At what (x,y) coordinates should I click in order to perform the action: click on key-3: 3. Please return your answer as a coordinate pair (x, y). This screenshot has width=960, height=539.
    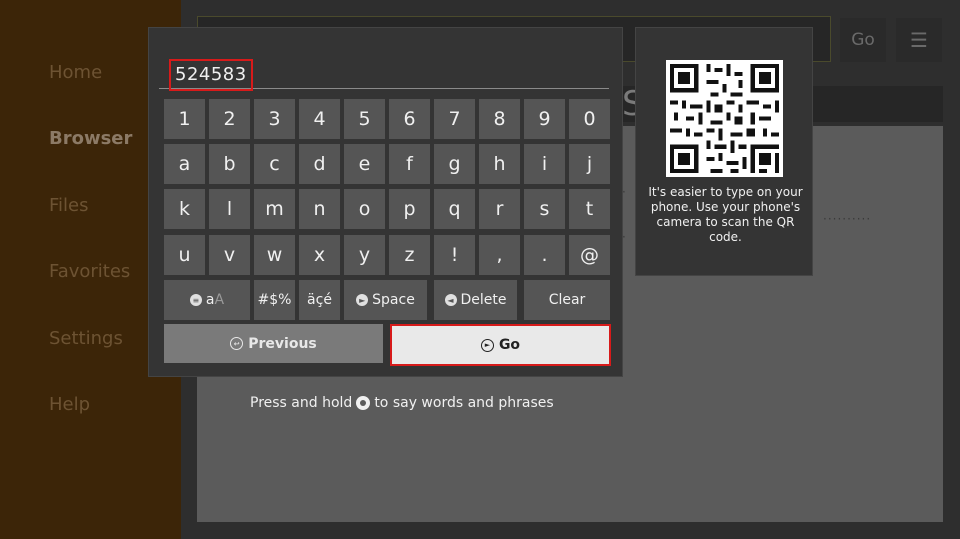
    Looking at the image, I should click on (274, 119).